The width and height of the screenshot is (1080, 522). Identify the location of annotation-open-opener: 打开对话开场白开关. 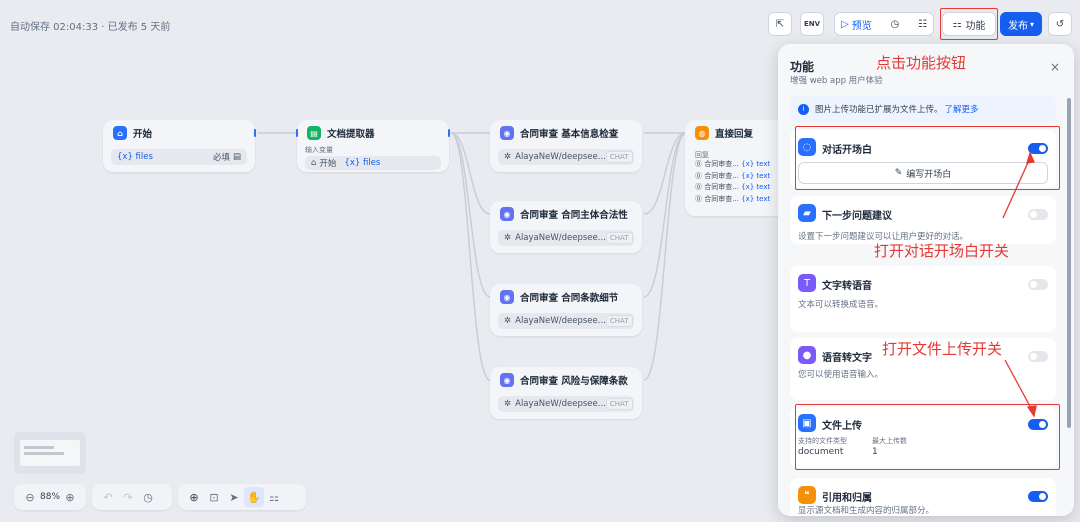
(942, 251).